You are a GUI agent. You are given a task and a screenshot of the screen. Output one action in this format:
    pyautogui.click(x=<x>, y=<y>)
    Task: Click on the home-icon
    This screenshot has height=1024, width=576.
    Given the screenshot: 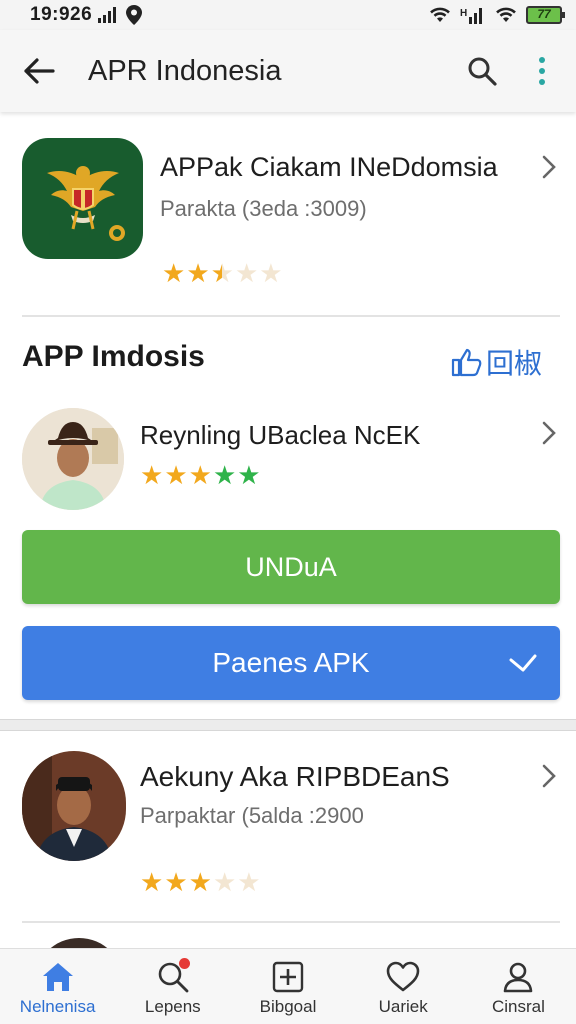 What is the action you would take?
    pyautogui.click(x=57, y=977)
    